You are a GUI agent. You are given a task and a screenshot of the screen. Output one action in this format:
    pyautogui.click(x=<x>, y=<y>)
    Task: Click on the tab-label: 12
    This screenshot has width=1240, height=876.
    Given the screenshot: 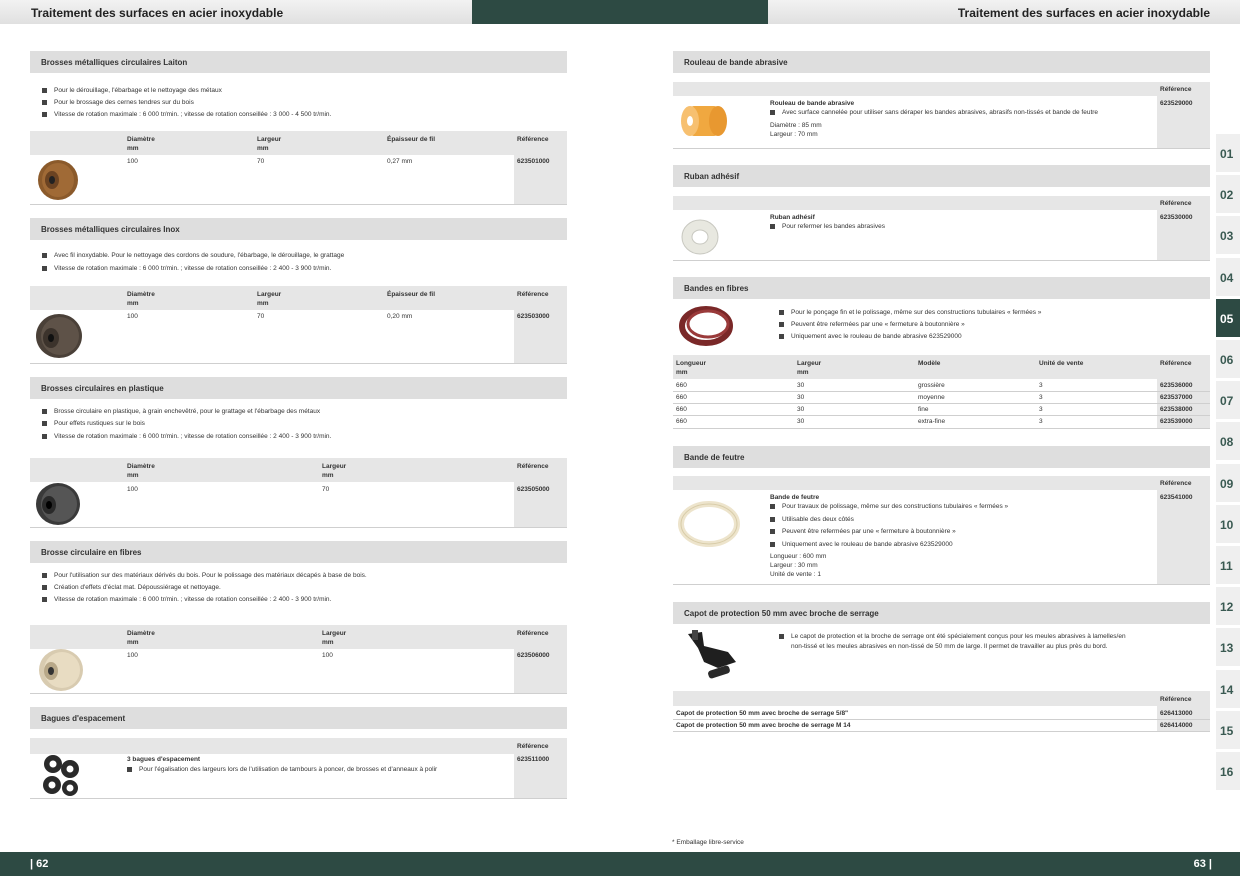 What is the action you would take?
    pyautogui.click(x=1227, y=607)
    